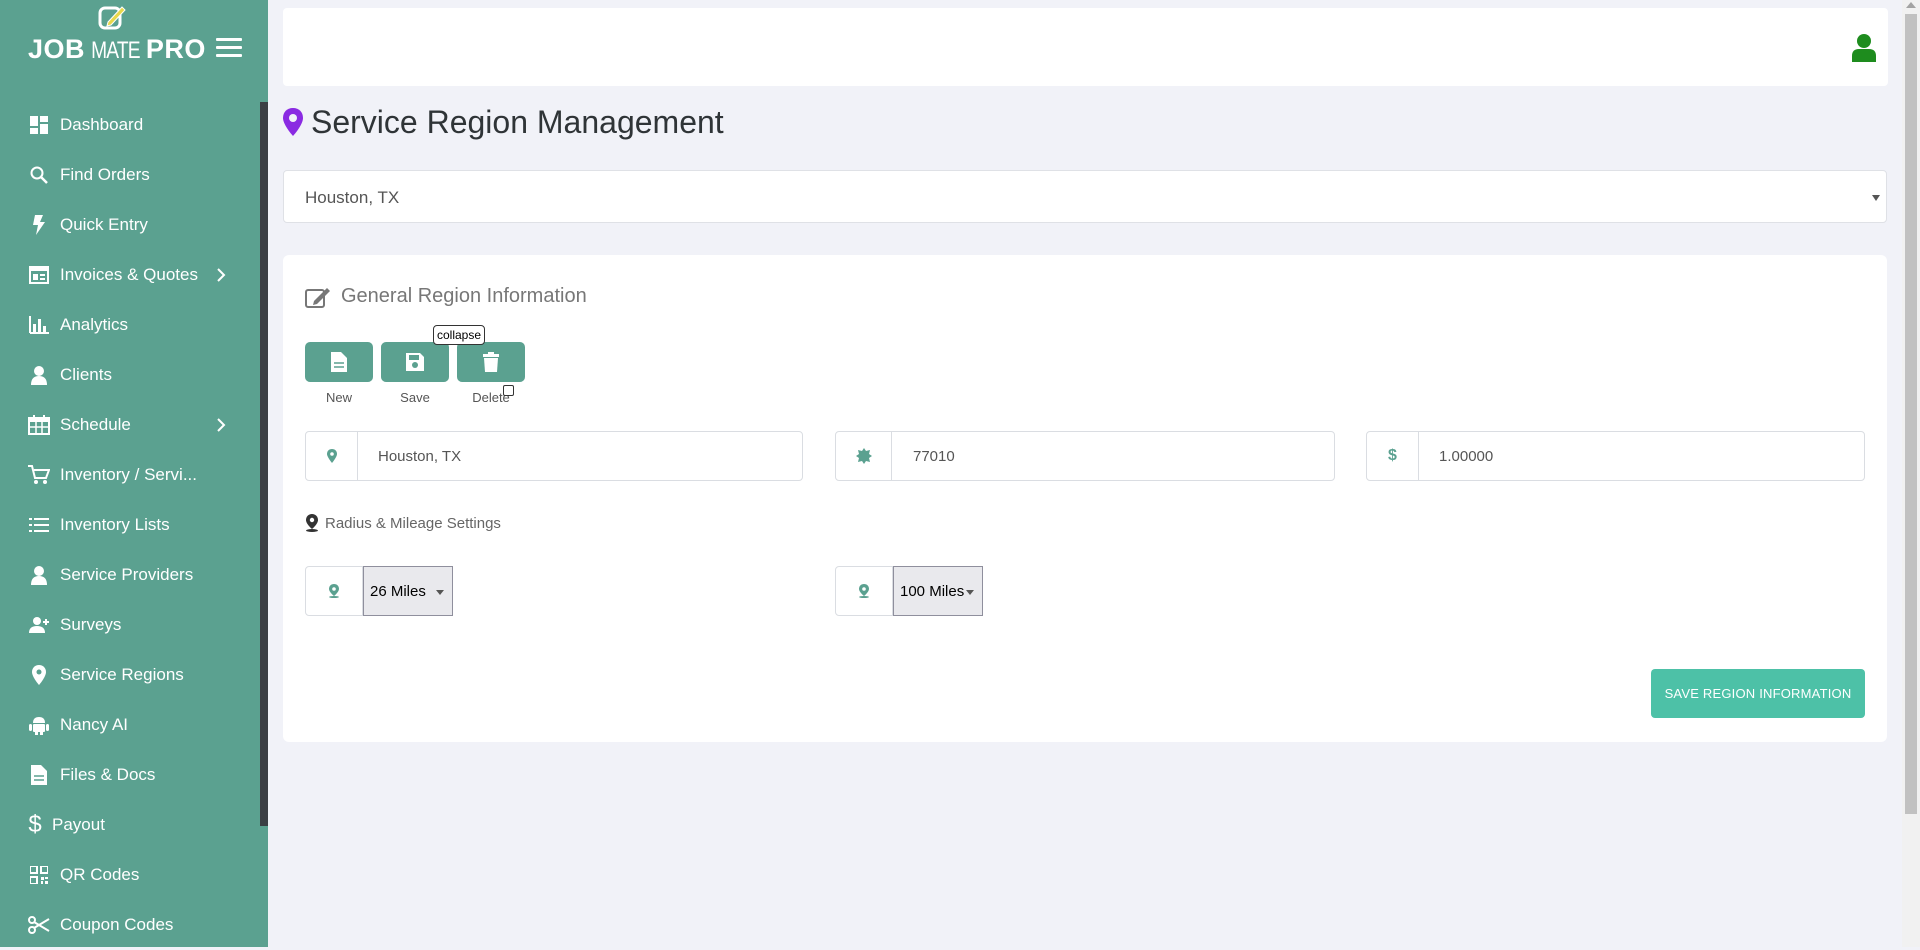 This screenshot has height=950, width=1920. Describe the element at coordinates (35, 824) in the screenshot. I see `dollar-icon: $` at that location.